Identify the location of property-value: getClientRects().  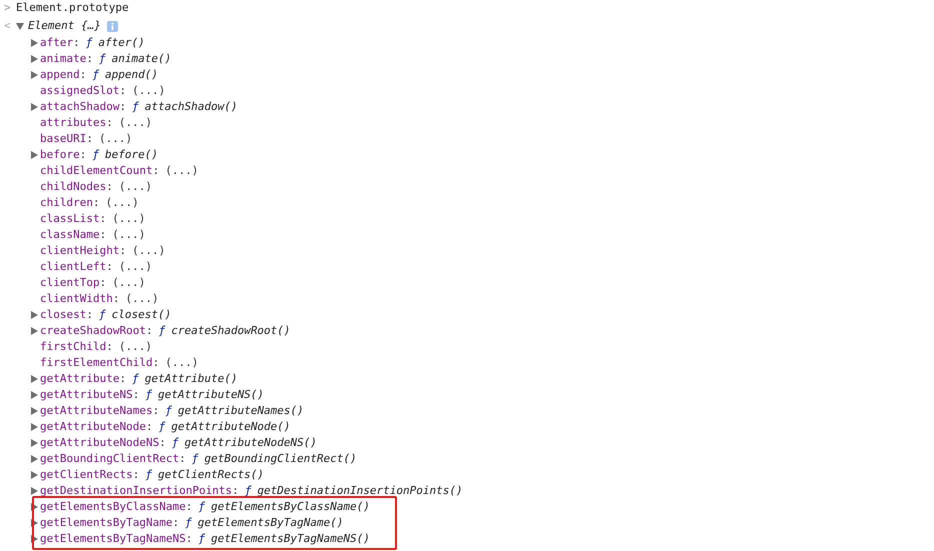
(211, 475).